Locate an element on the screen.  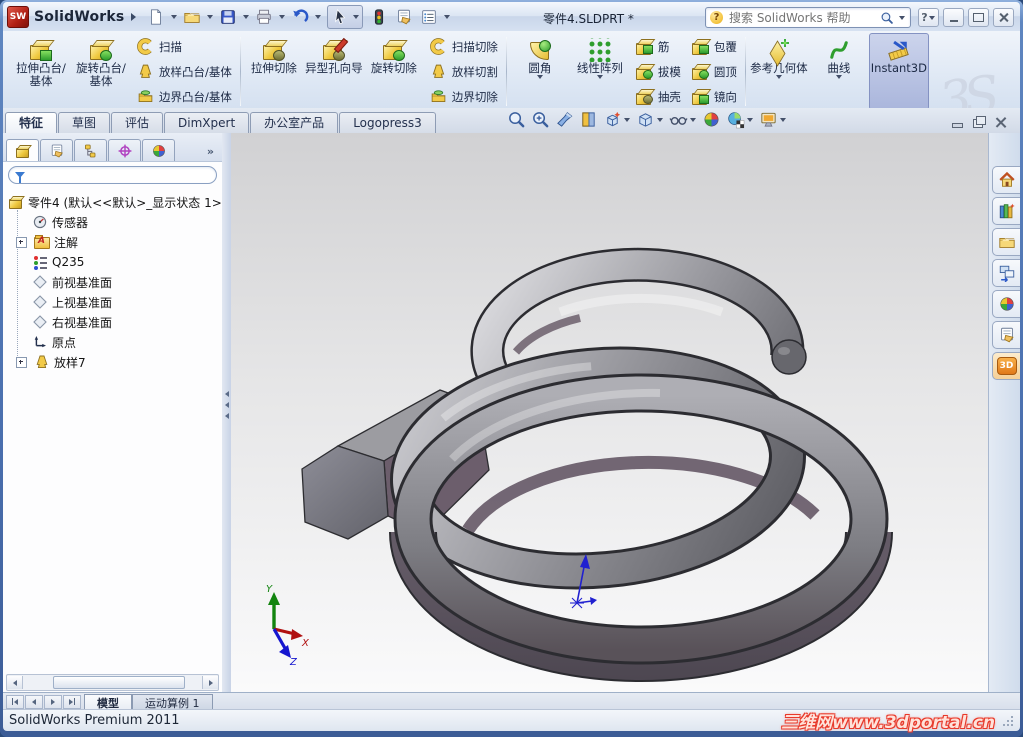
configurationmanager-tab is located at coordinates (90, 150).